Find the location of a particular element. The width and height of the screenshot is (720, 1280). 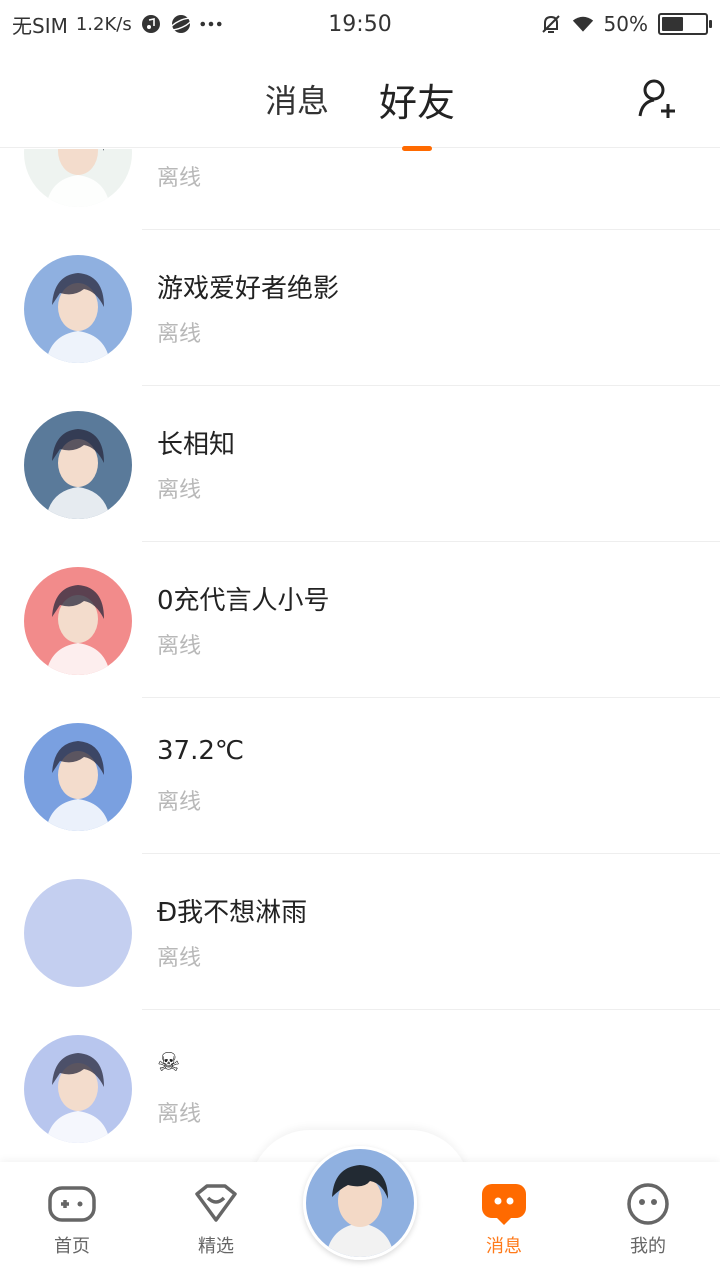

nav-me: 我的 is located at coordinates (648, 1220).